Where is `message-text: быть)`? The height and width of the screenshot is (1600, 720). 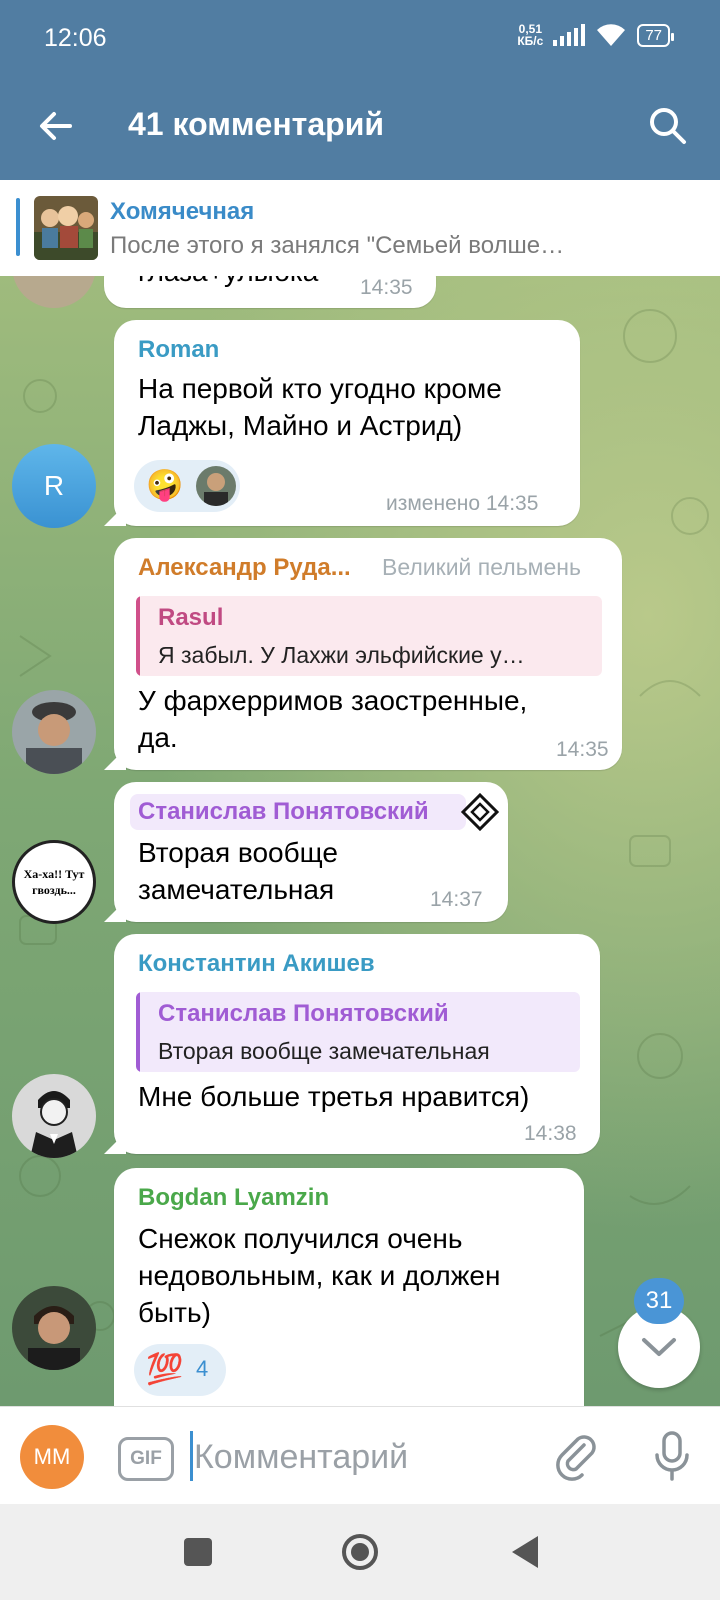
message-text: быть) is located at coordinates (174, 1312).